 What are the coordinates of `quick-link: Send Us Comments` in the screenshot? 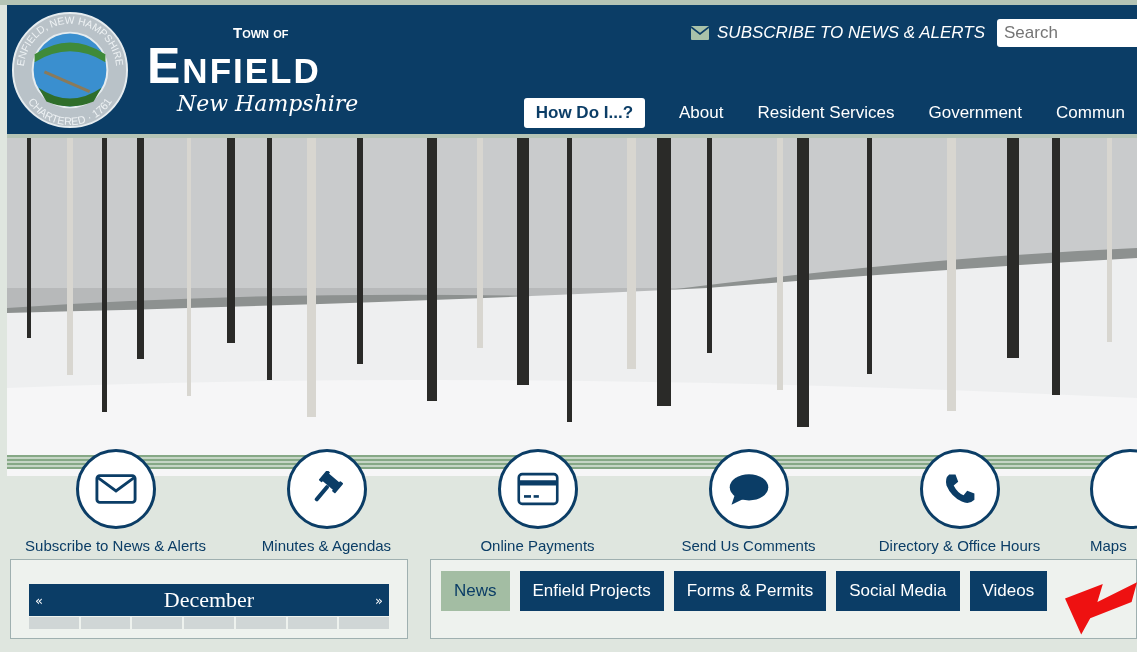 It's located at (748, 501).